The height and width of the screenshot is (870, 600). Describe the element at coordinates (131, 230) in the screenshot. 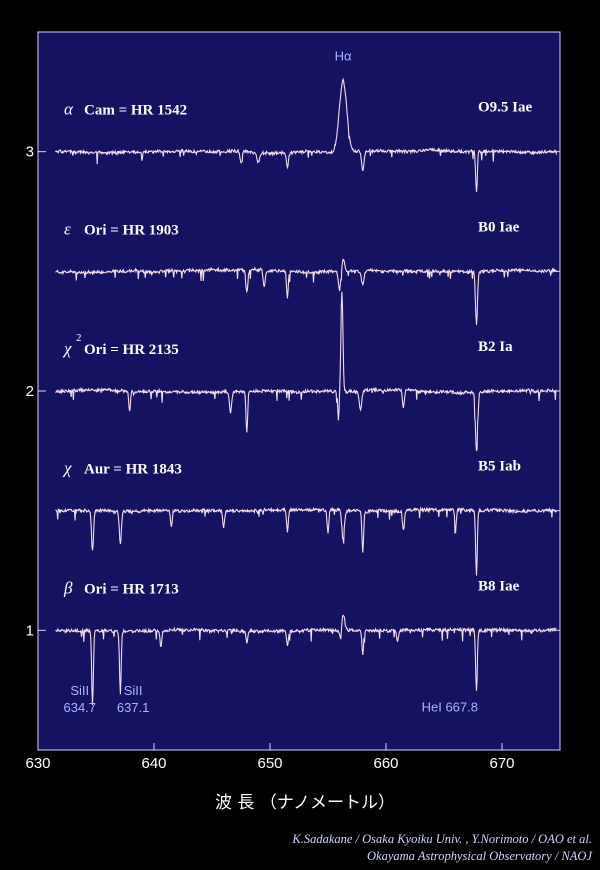

I see `series-star-name: Ori = HR 1903` at that location.